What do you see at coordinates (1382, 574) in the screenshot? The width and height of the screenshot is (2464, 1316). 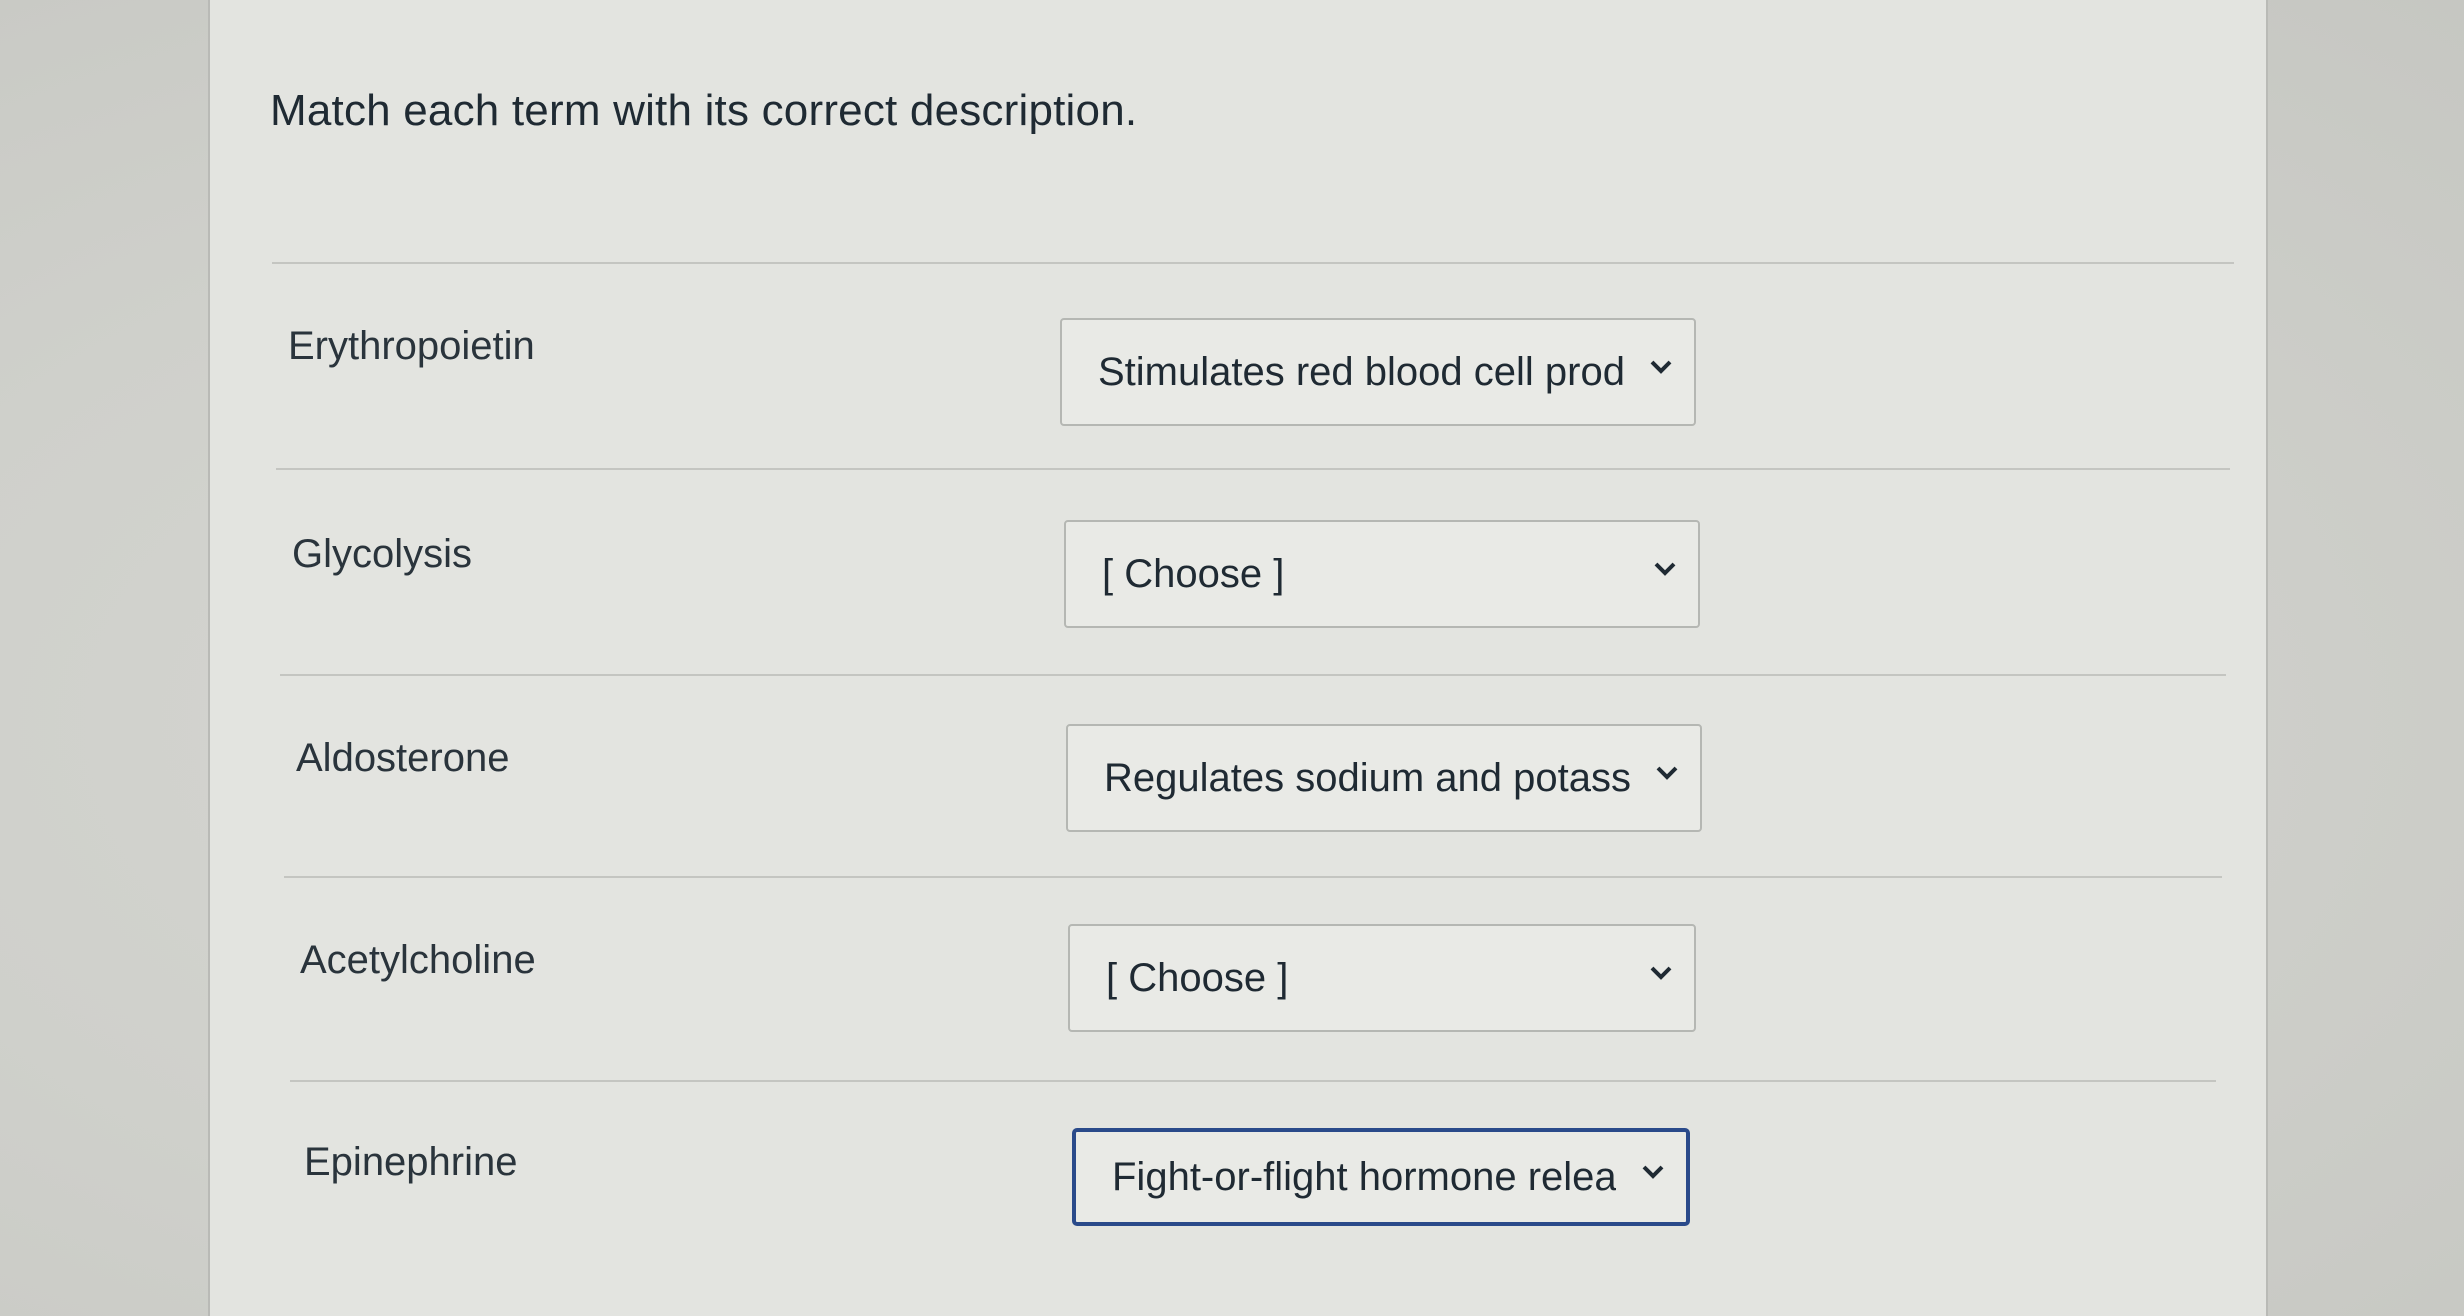 I see `answer-dropdown-glycolysis: [ Choose ]` at bounding box center [1382, 574].